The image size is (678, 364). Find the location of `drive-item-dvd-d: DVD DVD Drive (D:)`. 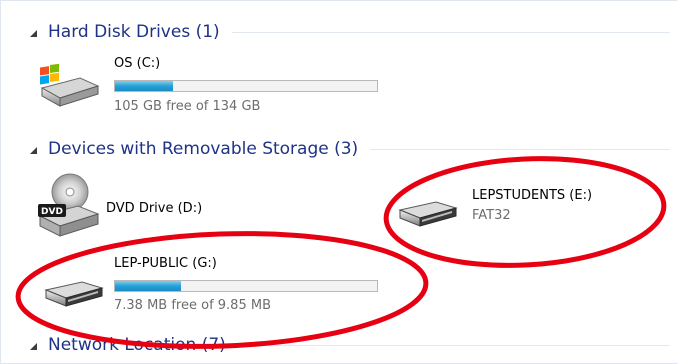

drive-item-dvd-d: DVD DVD Drive (D:) is located at coordinates (136, 207).